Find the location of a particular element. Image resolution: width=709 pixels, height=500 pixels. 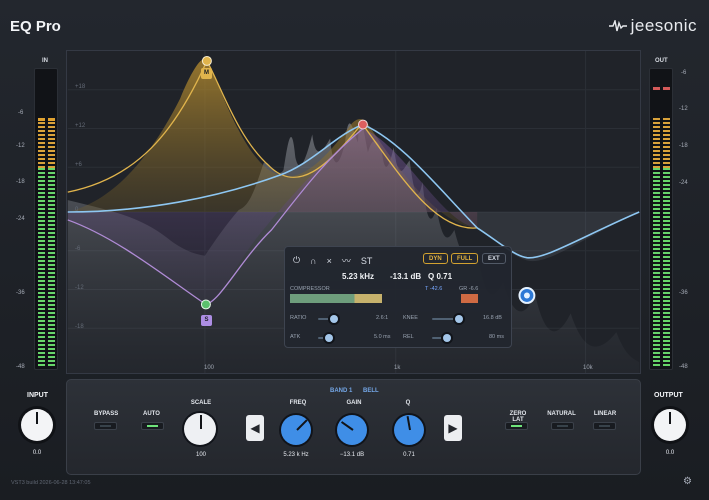

db-tick: -18 is located at coordinates (79, 327).